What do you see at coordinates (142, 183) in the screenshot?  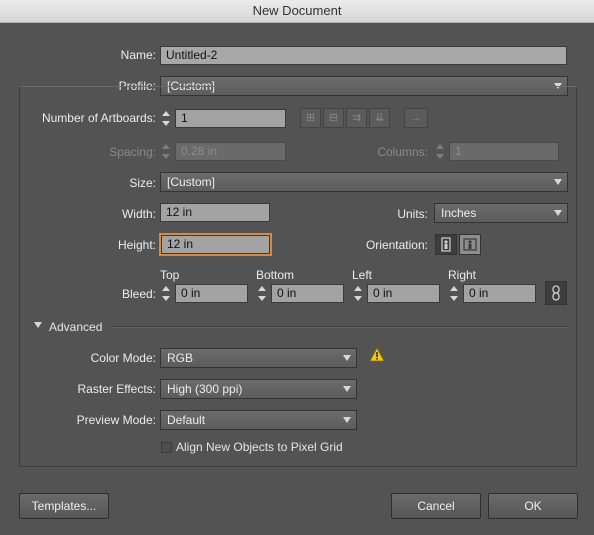 I see `size-label: Size:` at bounding box center [142, 183].